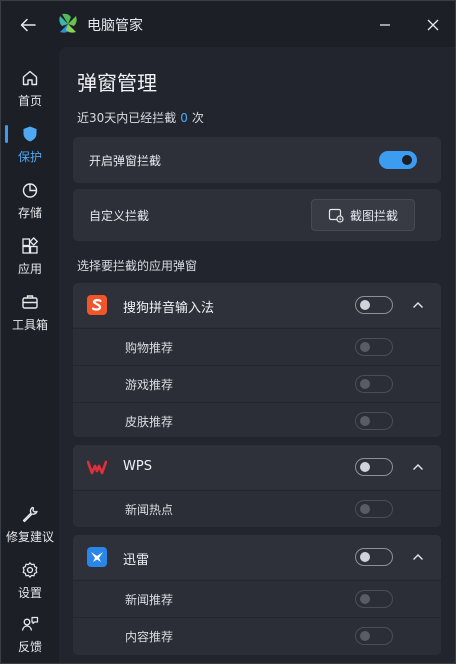  I want to click on arrow-left-icon, so click(28, 25).